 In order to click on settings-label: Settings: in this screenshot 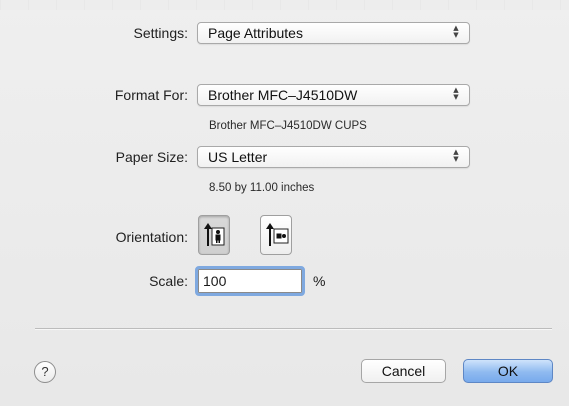, I will do `click(160, 33)`.